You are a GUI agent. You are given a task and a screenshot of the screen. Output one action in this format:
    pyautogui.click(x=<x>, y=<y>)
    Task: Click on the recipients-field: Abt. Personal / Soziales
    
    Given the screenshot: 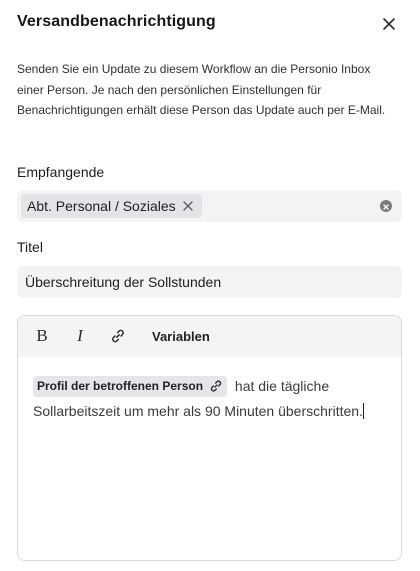 What is the action you would take?
    pyautogui.click(x=209, y=206)
    